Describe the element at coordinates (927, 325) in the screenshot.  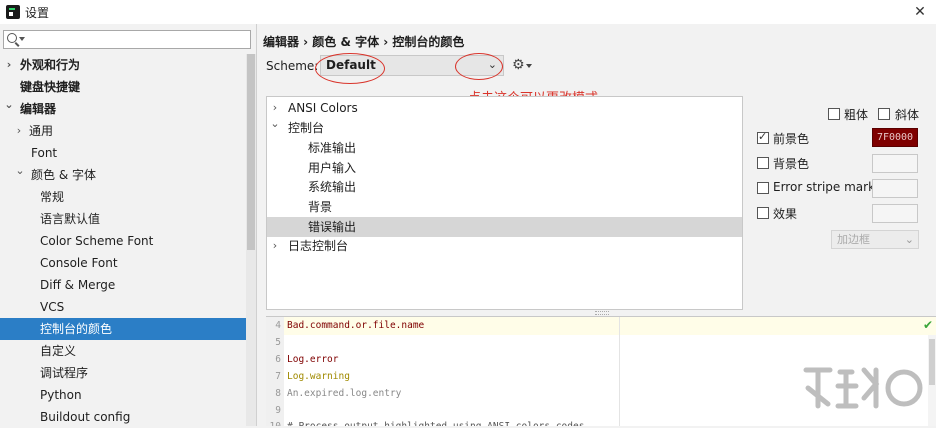
I see `check-icon: ✔` at that location.